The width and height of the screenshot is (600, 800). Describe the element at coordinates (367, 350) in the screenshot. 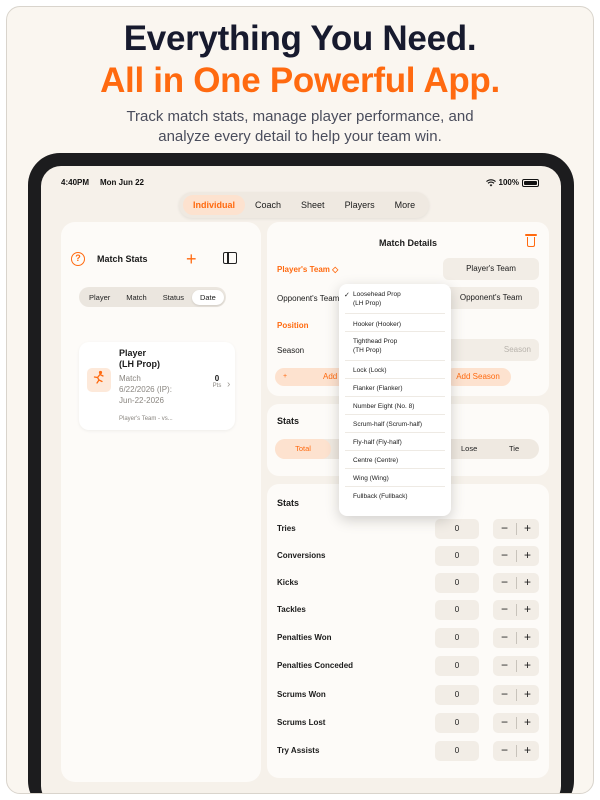

I see `position-option-abbrev: (TH Prop)` at that location.